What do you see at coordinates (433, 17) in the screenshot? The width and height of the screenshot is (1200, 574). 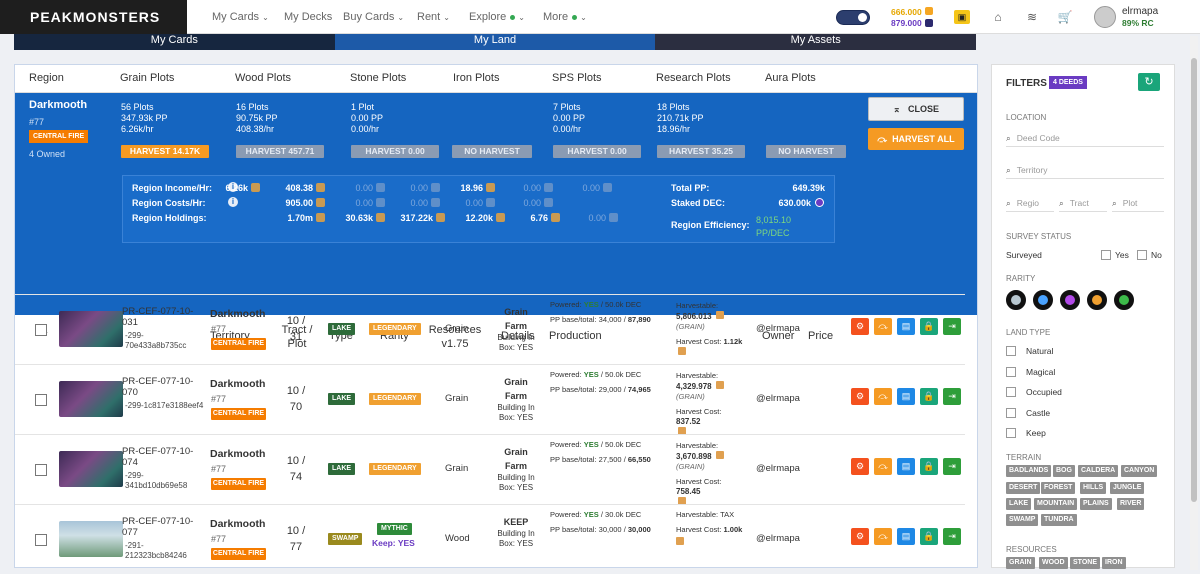 I see `nav-item: Rent ⌄` at bounding box center [433, 17].